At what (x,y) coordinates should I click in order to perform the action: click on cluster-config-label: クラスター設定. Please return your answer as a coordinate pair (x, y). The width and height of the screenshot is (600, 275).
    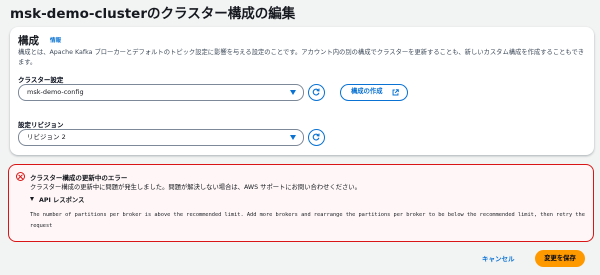
    Looking at the image, I should click on (41, 80).